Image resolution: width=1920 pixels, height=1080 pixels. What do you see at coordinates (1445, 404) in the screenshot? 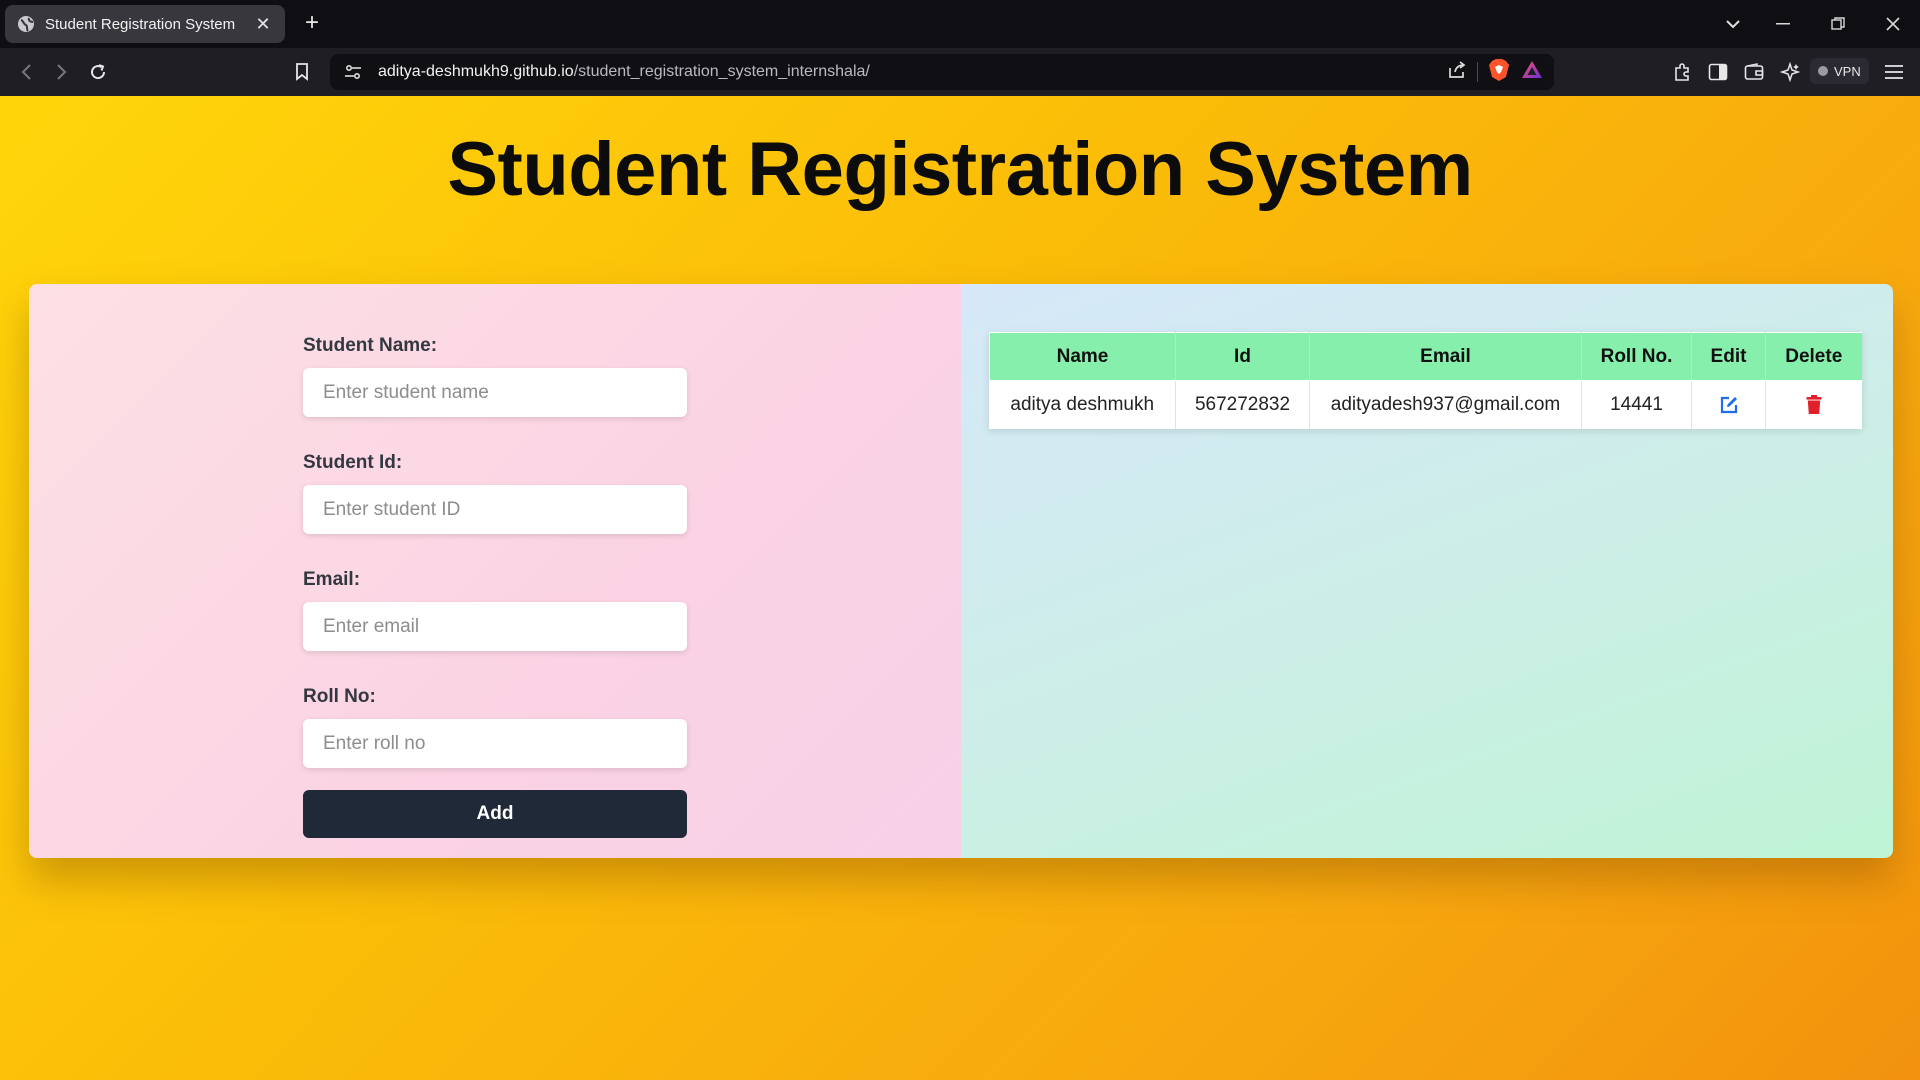
I see `cell-email: adityadesh937@gmail.com` at bounding box center [1445, 404].